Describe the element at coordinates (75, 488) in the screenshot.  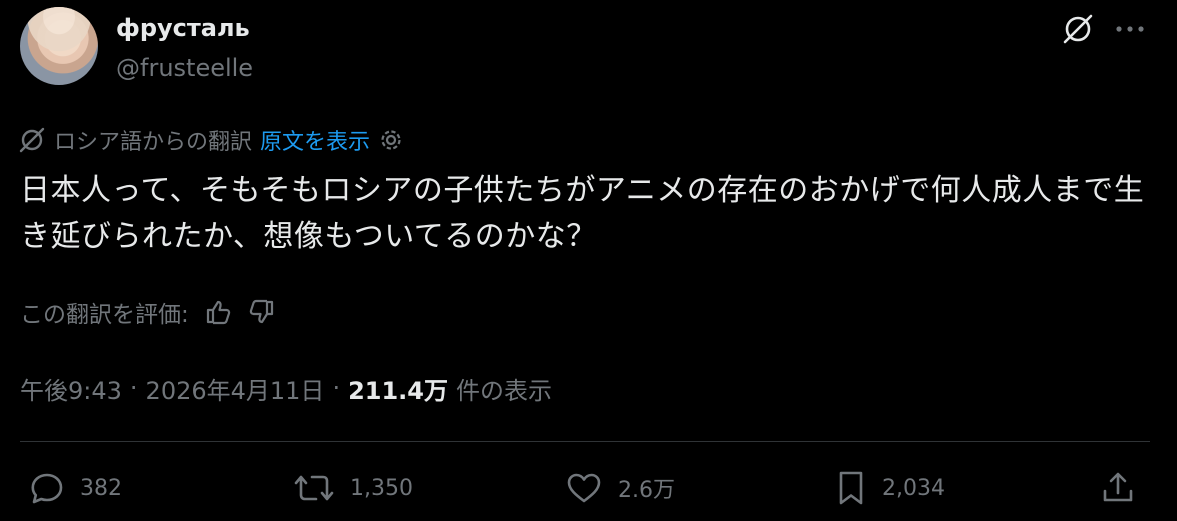
I see `reply-button: 382` at that location.